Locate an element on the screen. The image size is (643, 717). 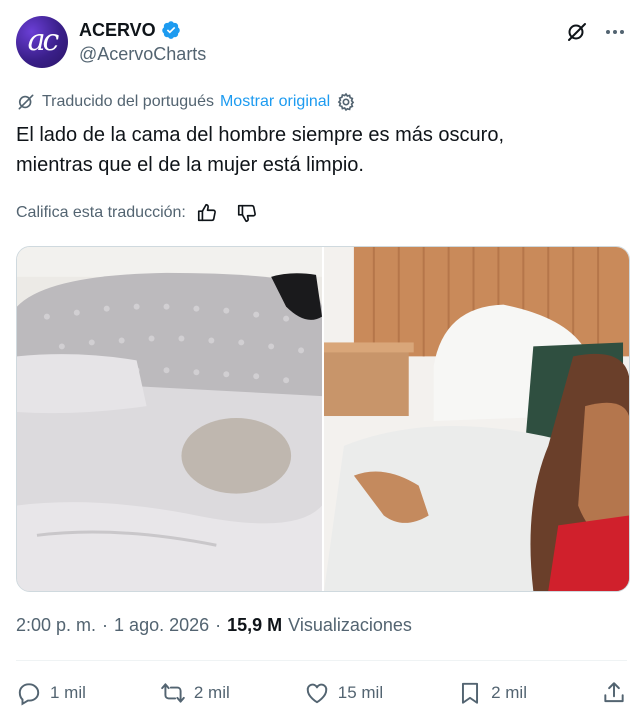
views-label: Visualizaciones is located at coordinates (350, 625).